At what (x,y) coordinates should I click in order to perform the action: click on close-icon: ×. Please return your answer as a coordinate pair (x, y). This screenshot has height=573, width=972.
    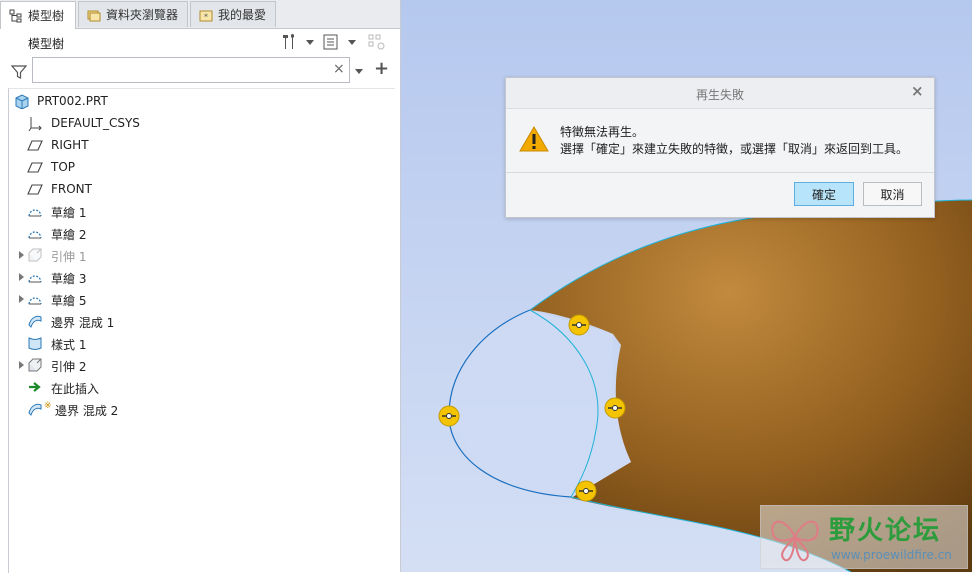
    Looking at the image, I should click on (917, 91).